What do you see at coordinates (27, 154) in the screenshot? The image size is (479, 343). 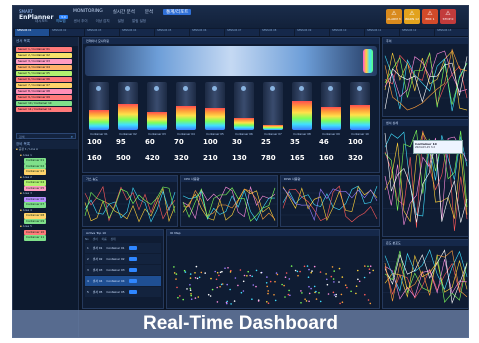 I see `tree-label: Area 1` at bounding box center [27, 154].